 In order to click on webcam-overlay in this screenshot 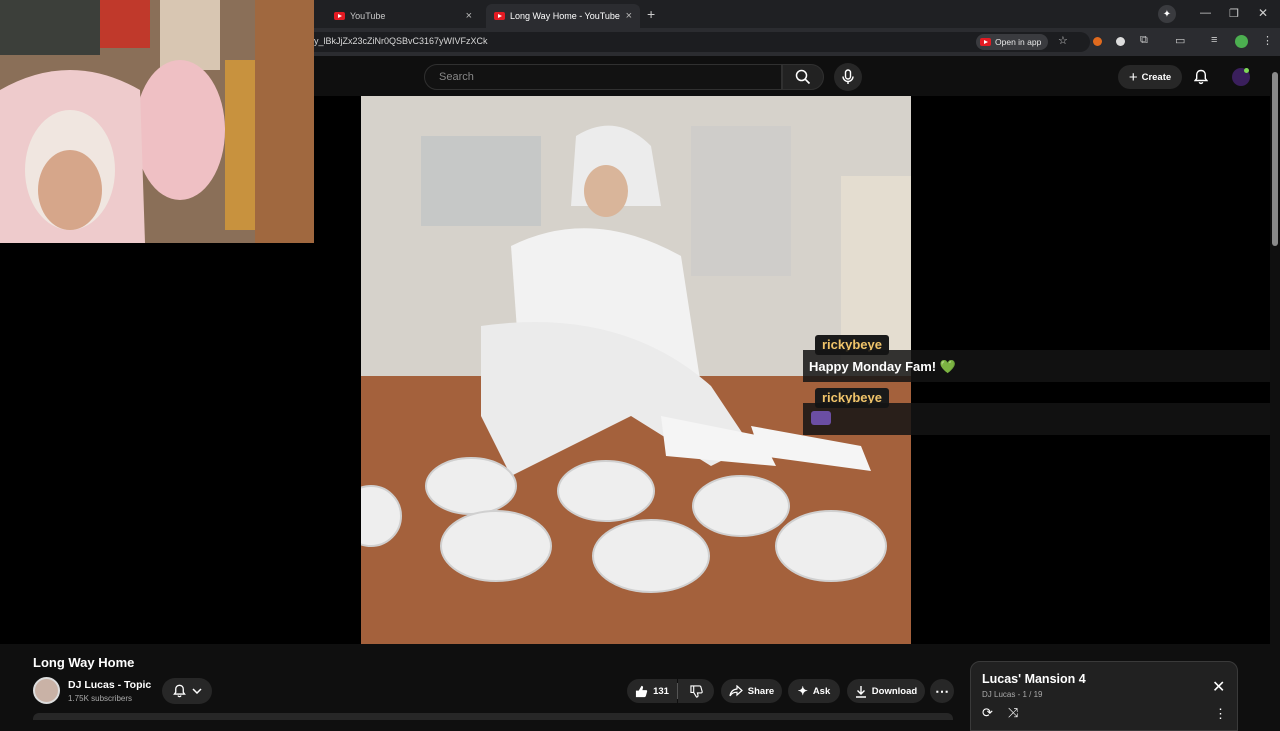, I will do `click(157, 121)`.